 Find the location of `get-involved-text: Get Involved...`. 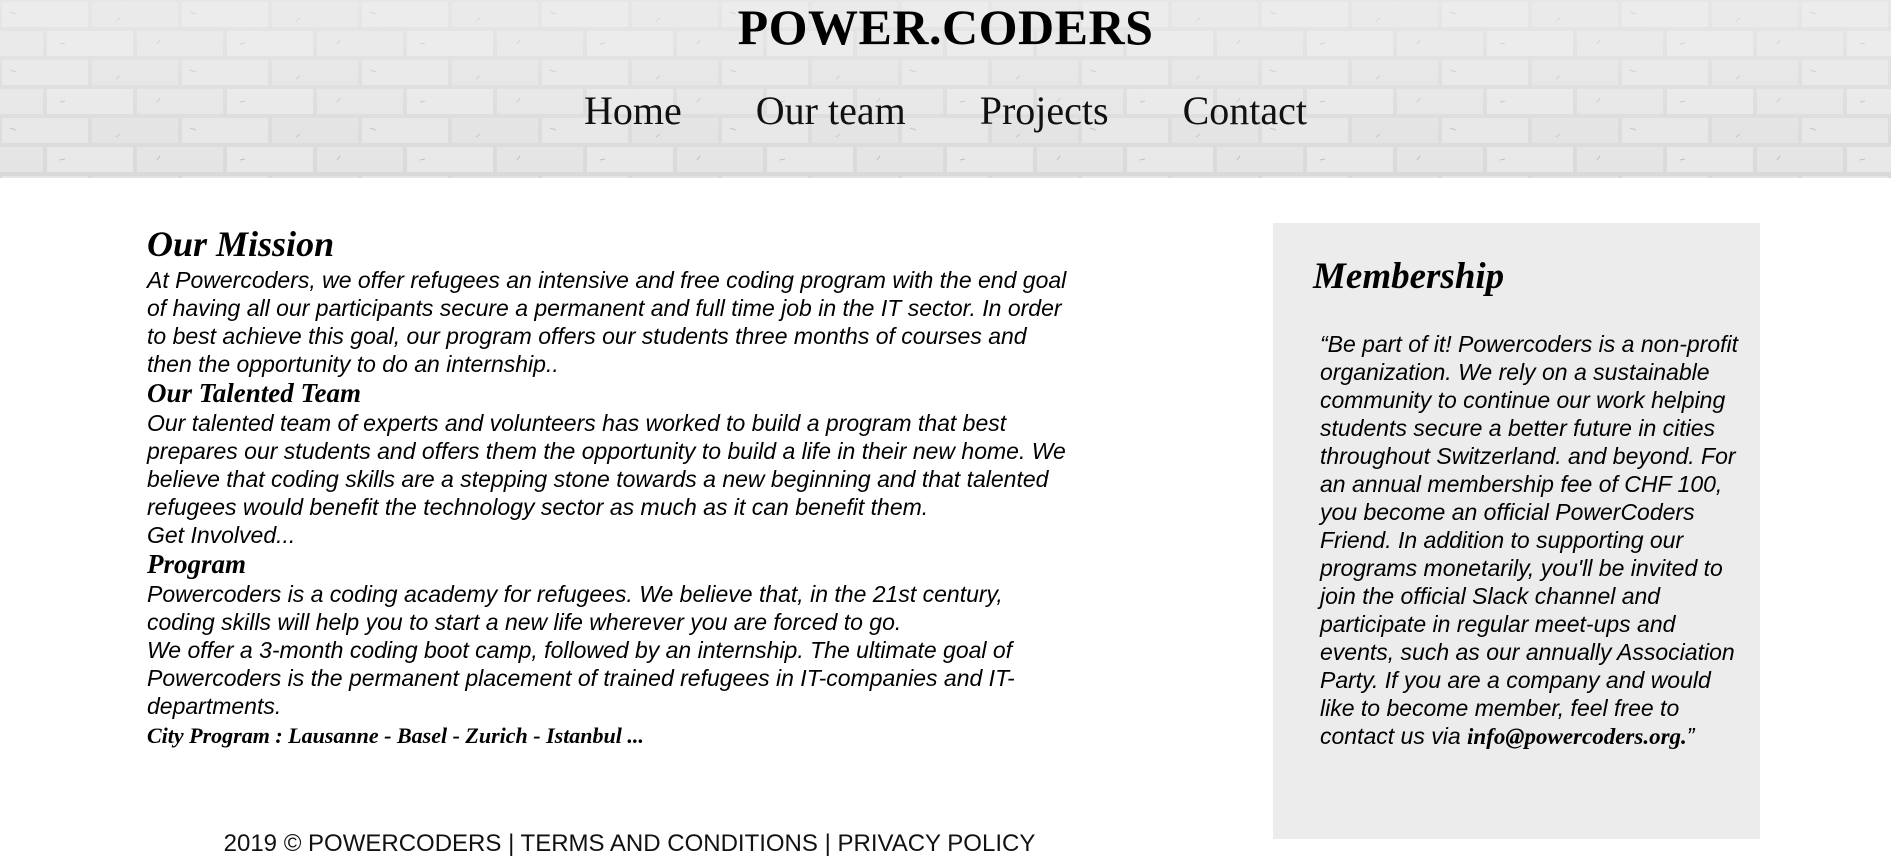

get-involved-text: Get Involved... is located at coordinates (221, 535).